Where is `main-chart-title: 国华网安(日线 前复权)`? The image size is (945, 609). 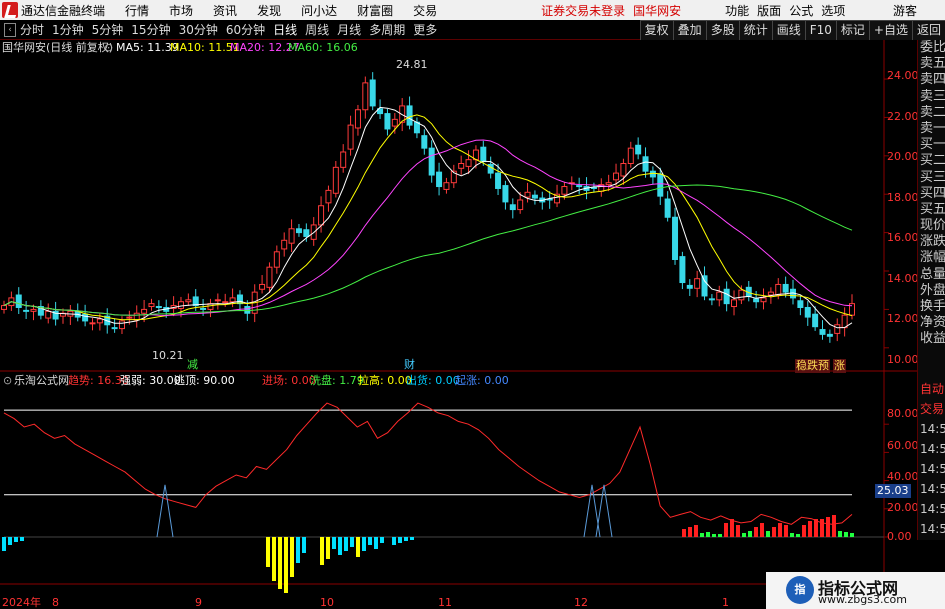 main-chart-title: 国华网安(日线 前复权) is located at coordinates (58, 47).